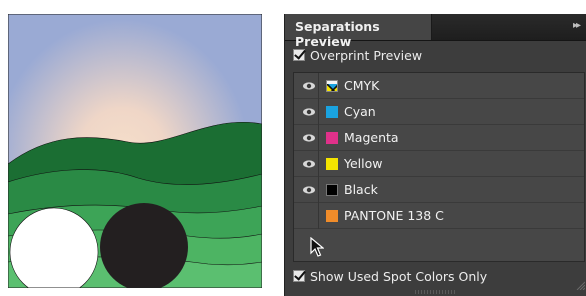 The height and width of the screenshot is (296, 586). I want to click on overprint-preview-checkbox, so click(299, 55).